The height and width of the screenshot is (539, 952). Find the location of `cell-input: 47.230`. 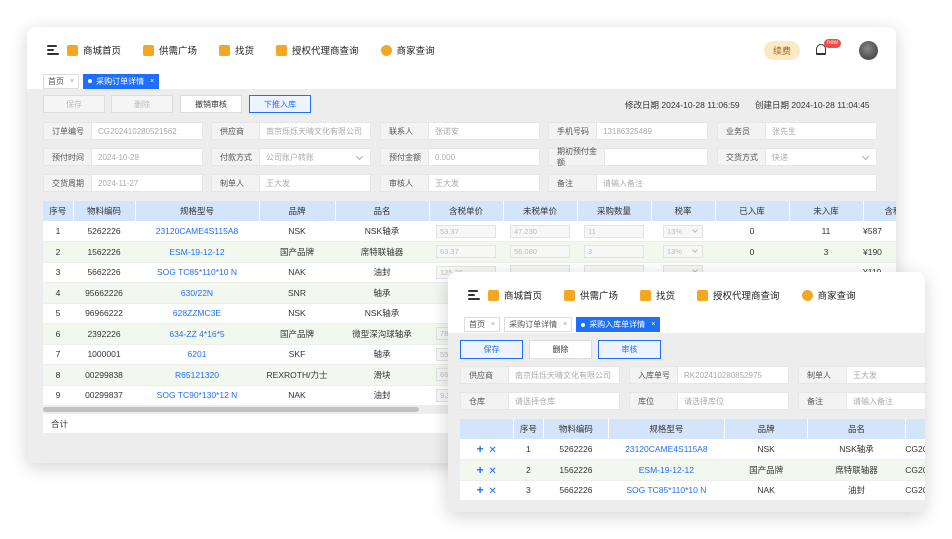

cell-input: 47.230 is located at coordinates (540, 231).